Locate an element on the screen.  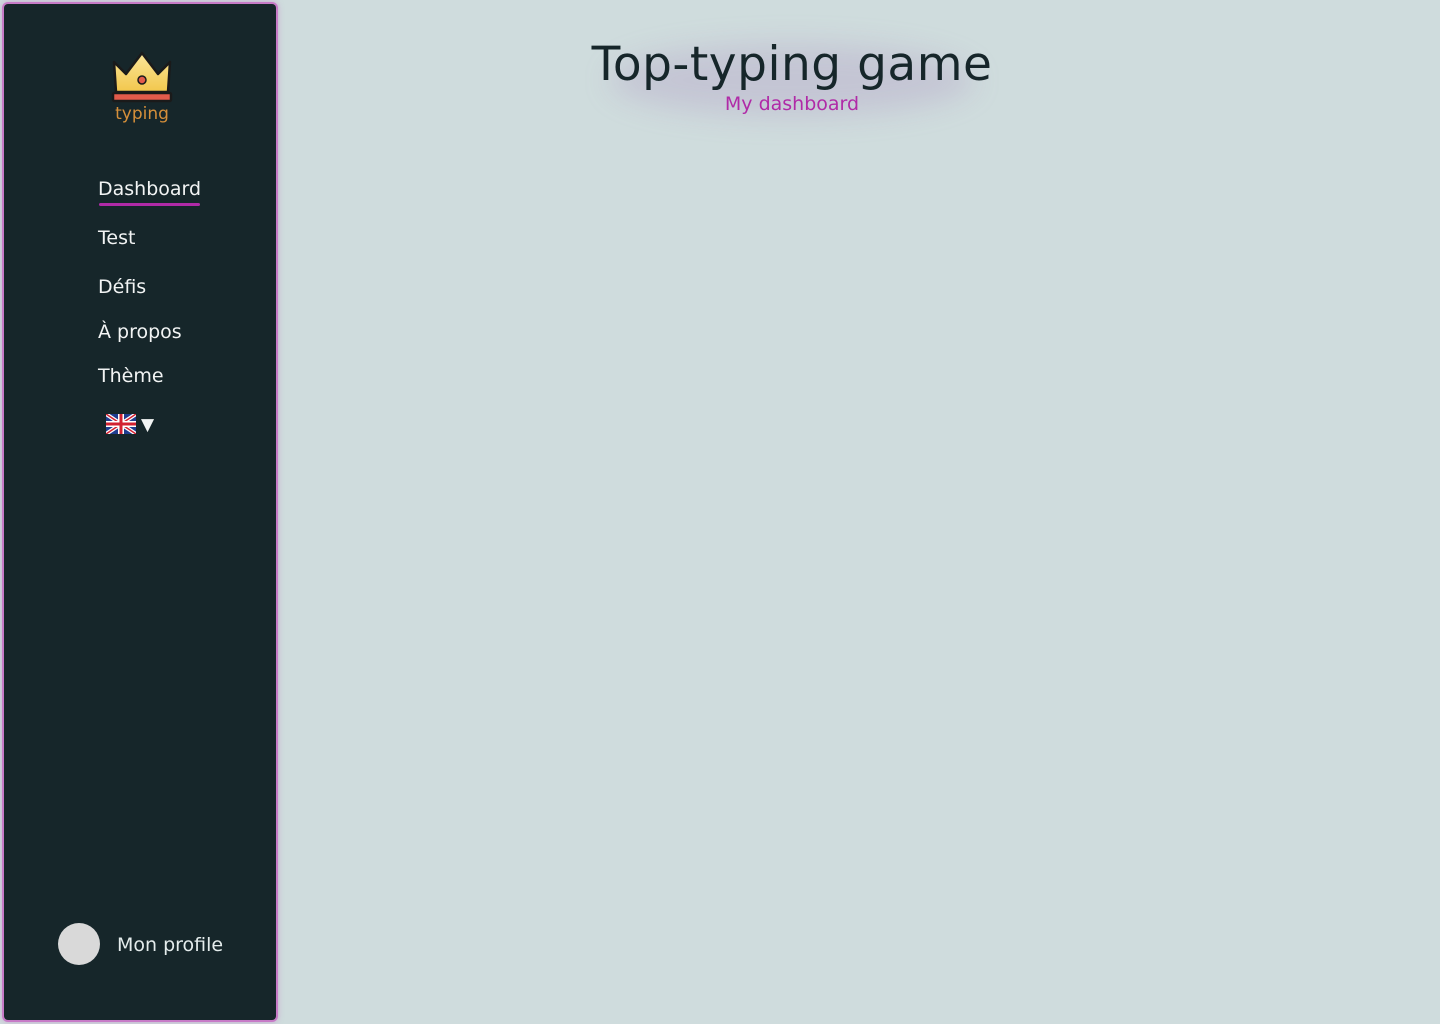
uk-flag-icon is located at coordinates (121, 424).